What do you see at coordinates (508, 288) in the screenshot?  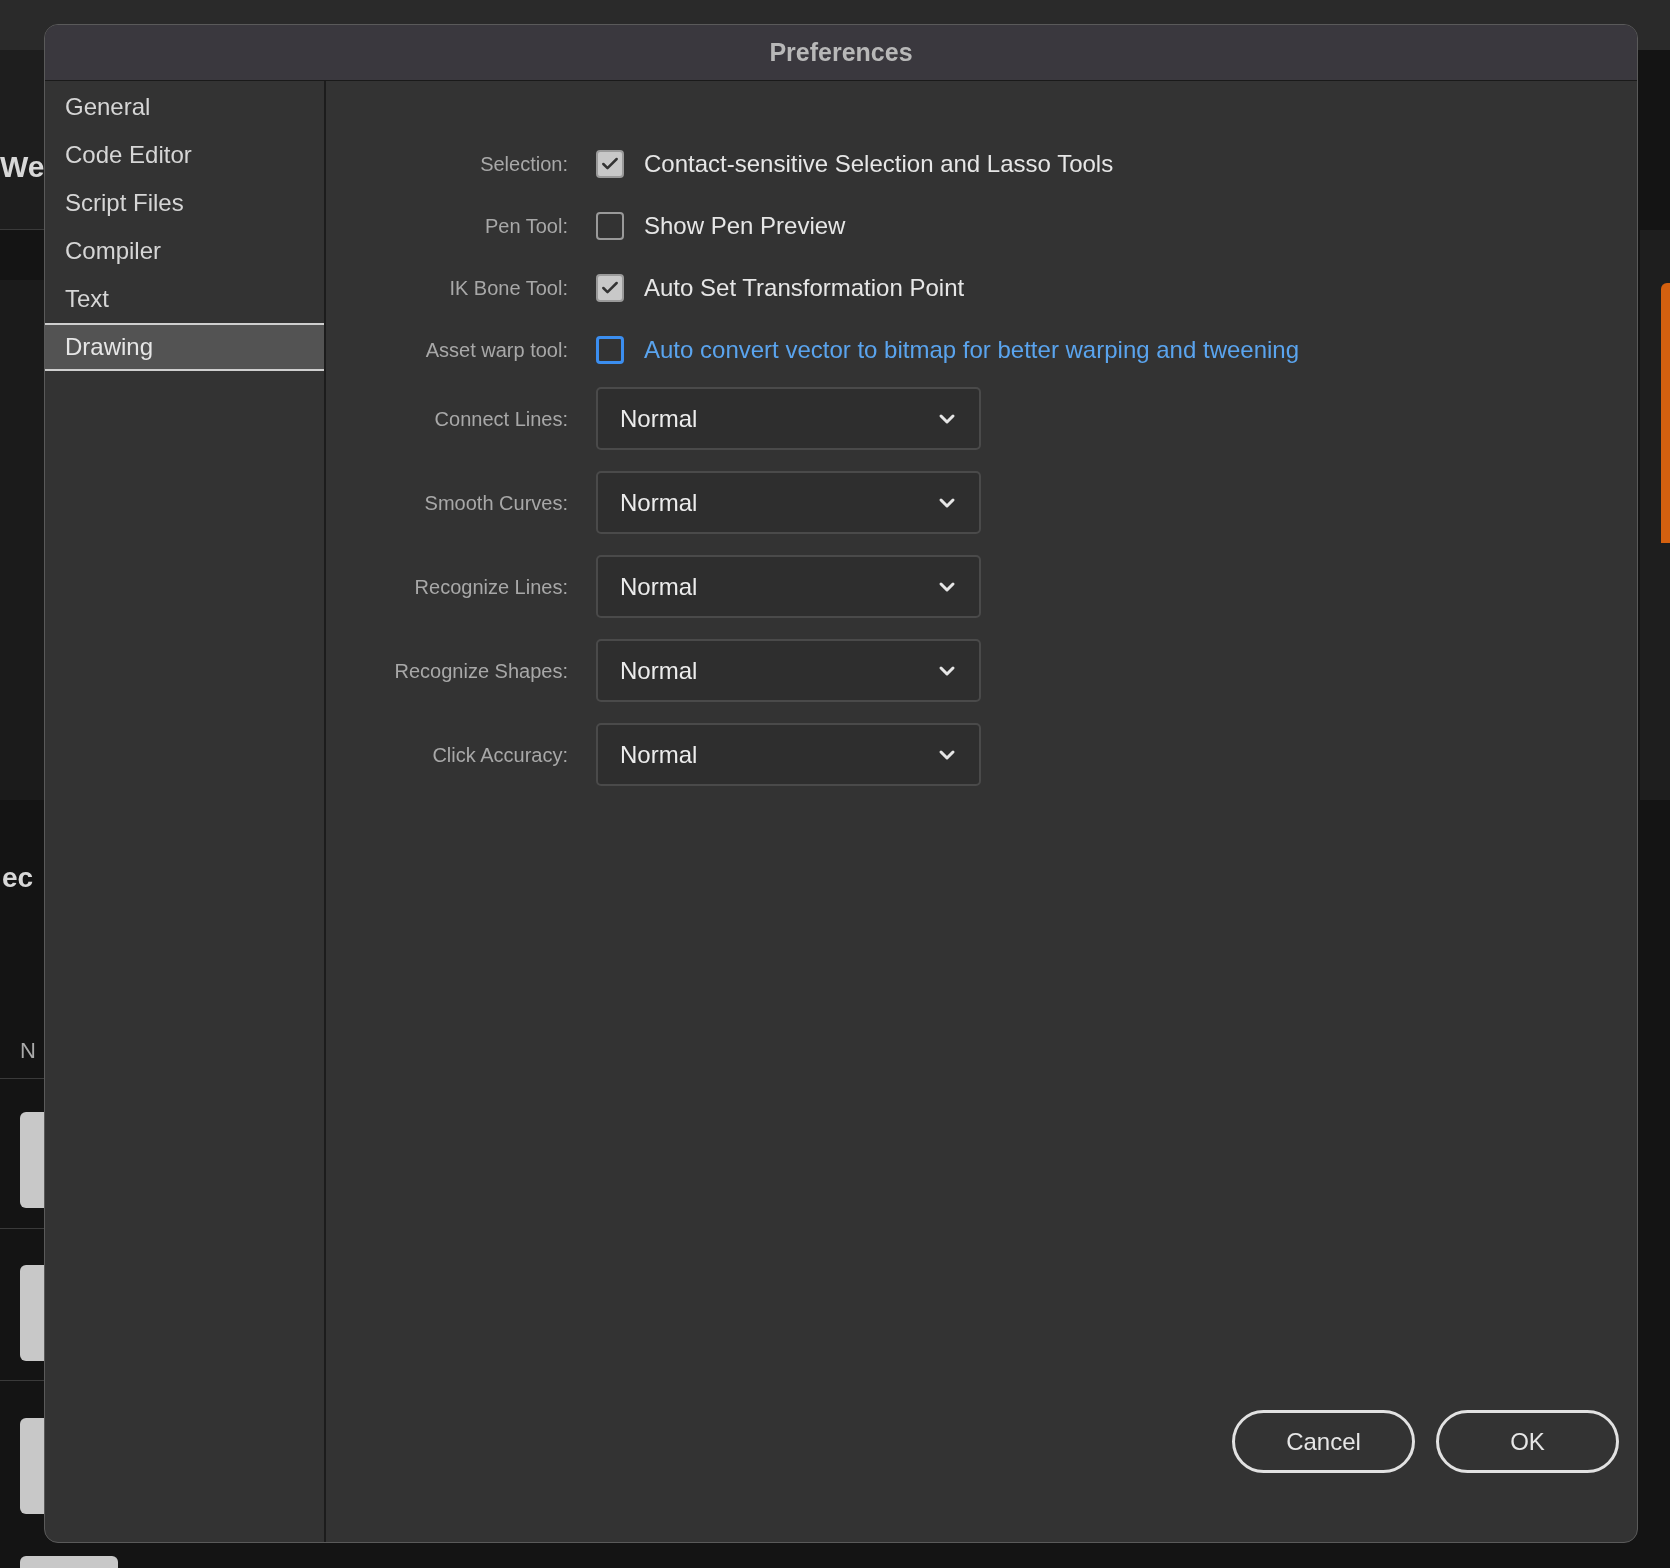 I see `option-label: IK Bone Tool:` at bounding box center [508, 288].